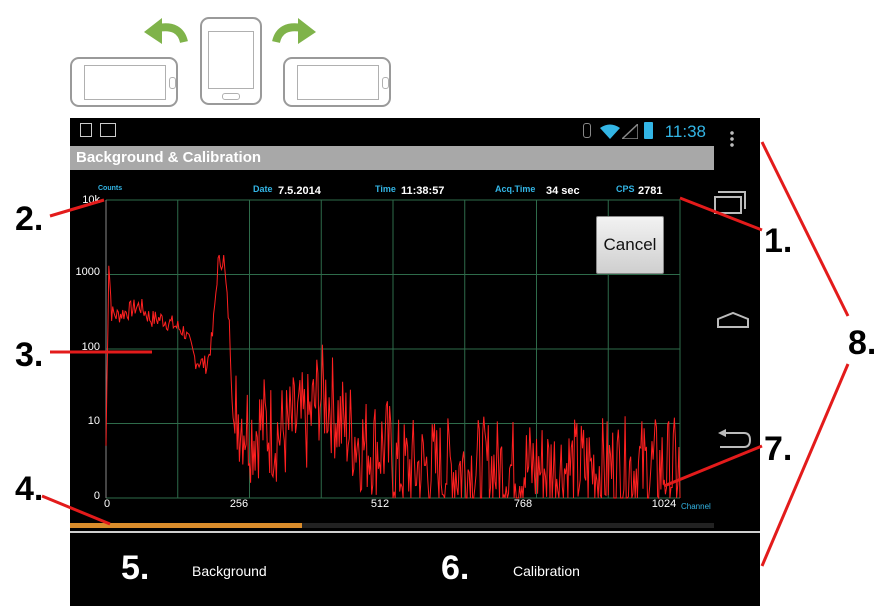 The height and width of the screenshot is (612, 890). What do you see at coordinates (29, 489) in the screenshot?
I see `callout-number: 4.` at bounding box center [29, 489].